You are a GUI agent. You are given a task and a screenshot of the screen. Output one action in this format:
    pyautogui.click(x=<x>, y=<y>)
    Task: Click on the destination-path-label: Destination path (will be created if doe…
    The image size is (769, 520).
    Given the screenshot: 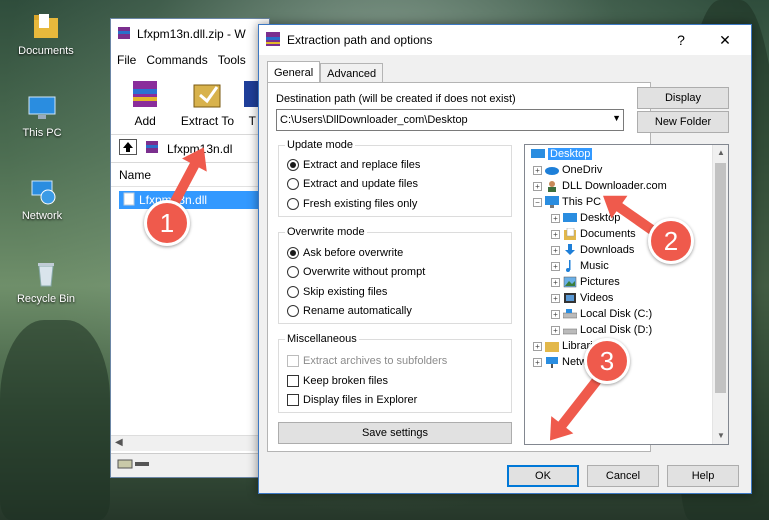 What is the action you would take?
    pyautogui.click(x=396, y=99)
    